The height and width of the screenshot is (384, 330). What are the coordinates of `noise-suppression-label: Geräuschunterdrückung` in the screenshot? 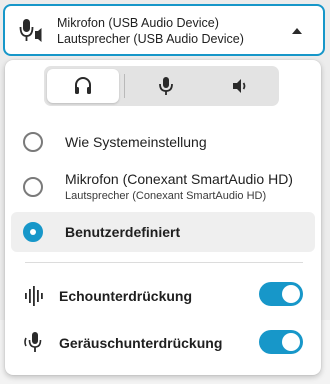 It's located at (141, 343).